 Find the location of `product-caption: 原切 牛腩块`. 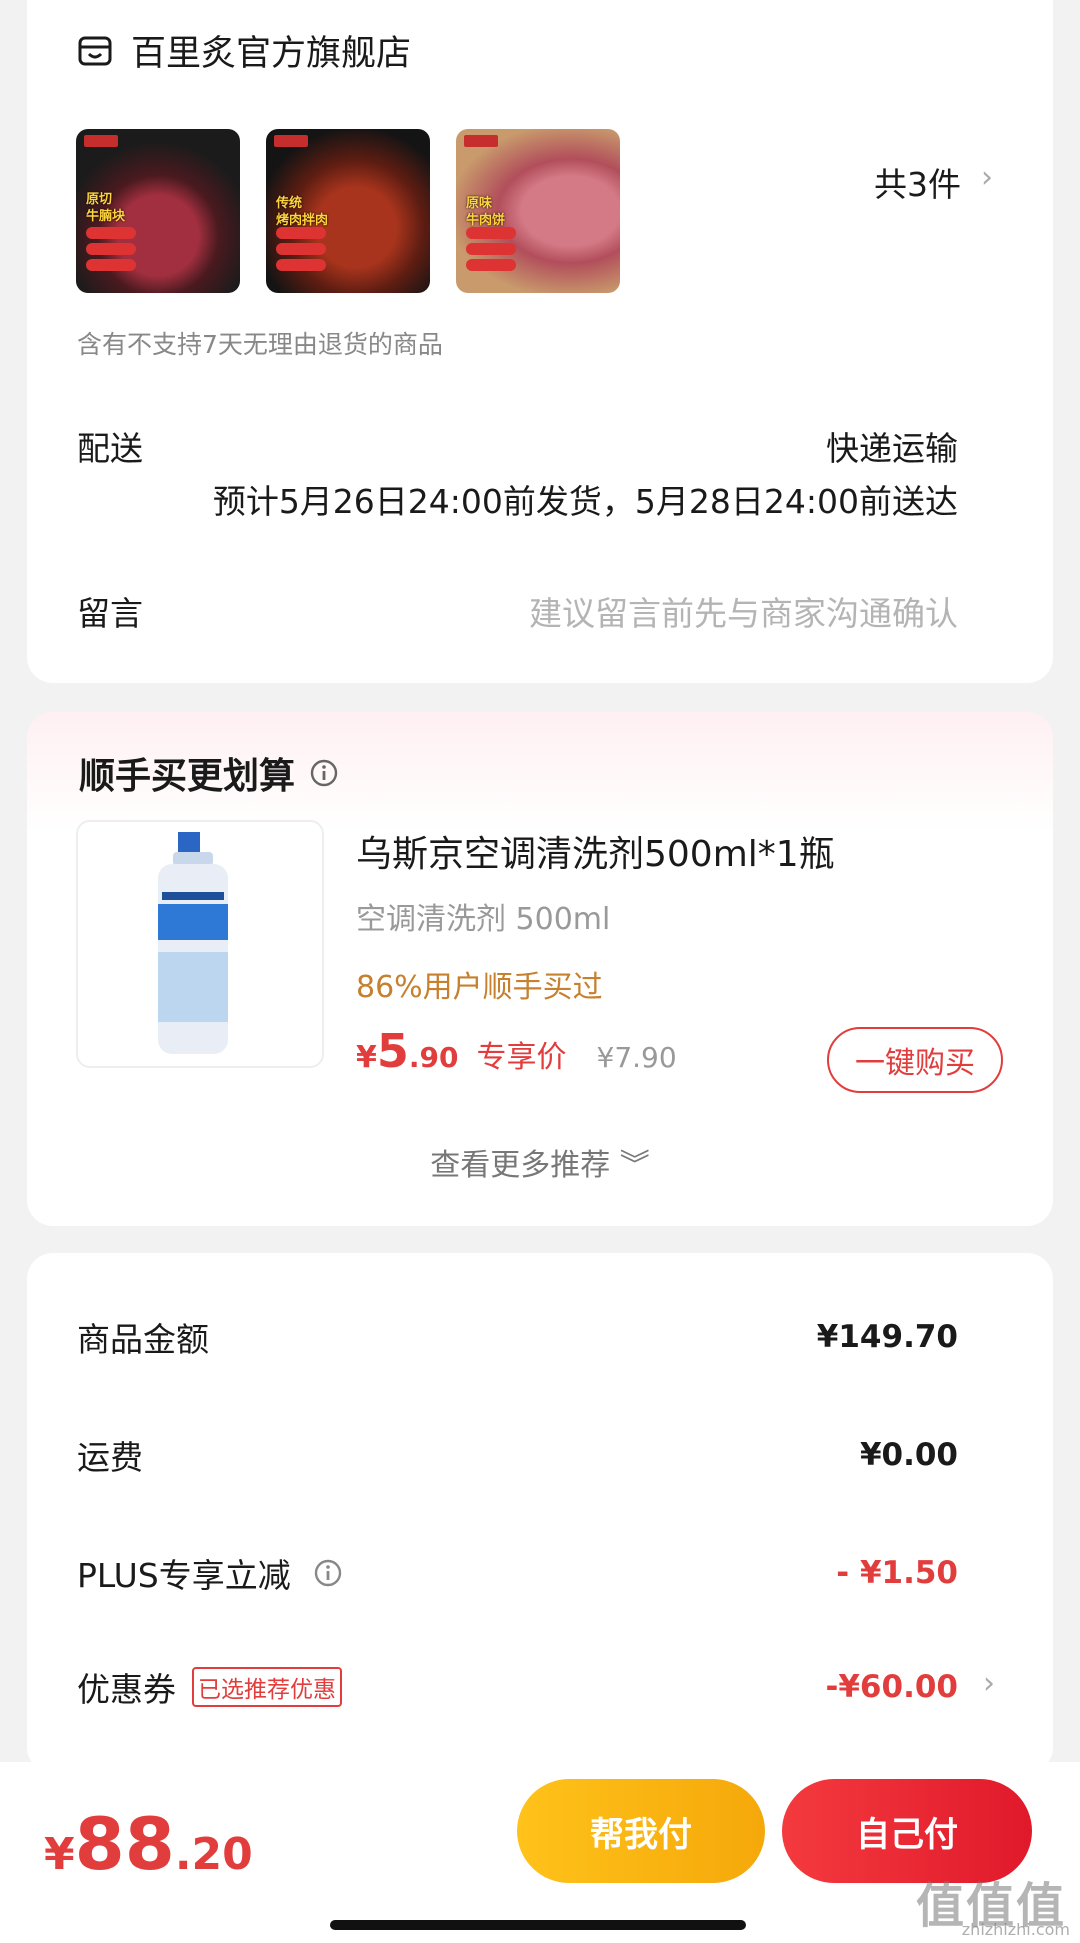

product-caption: 原切 牛腩块 is located at coordinates (106, 208).